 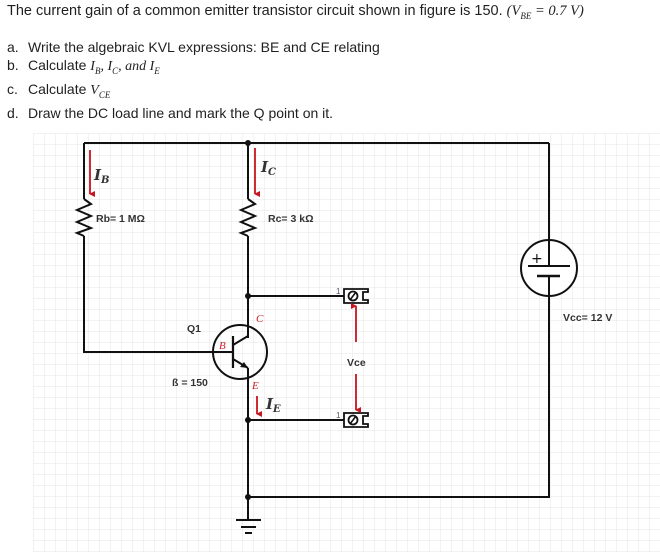 What do you see at coordinates (248, 143) in the screenshot?
I see `junction-top` at bounding box center [248, 143].